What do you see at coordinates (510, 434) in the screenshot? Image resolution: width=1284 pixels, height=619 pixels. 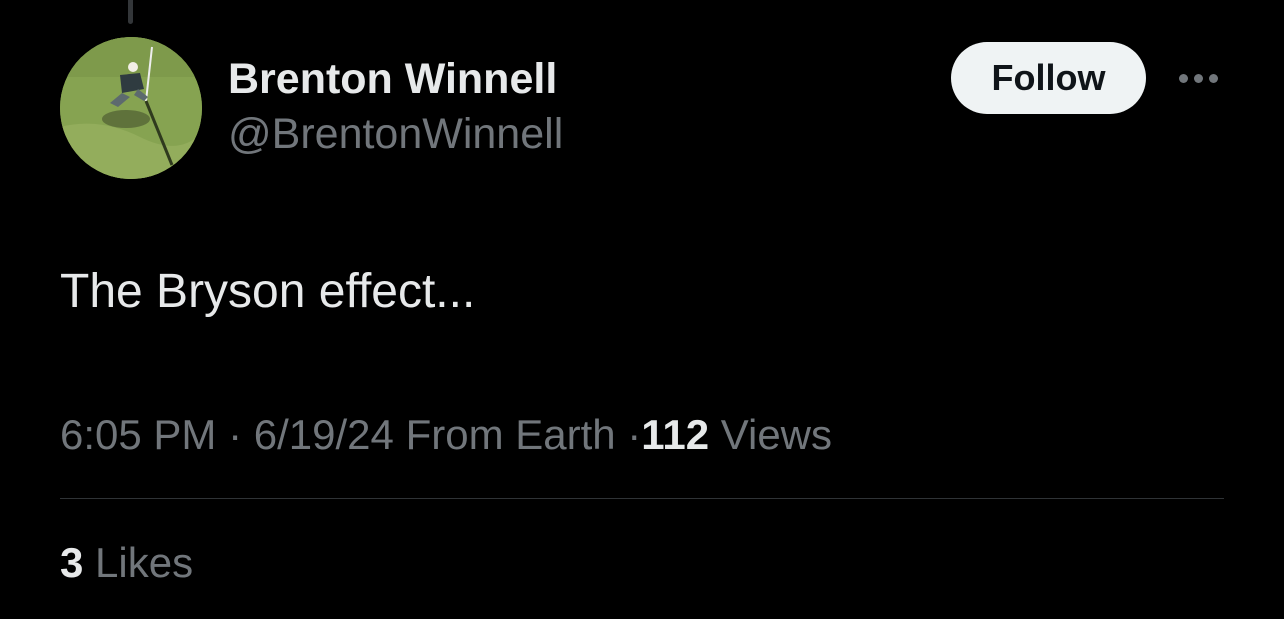 I see `tweet-source: From Earth` at bounding box center [510, 434].